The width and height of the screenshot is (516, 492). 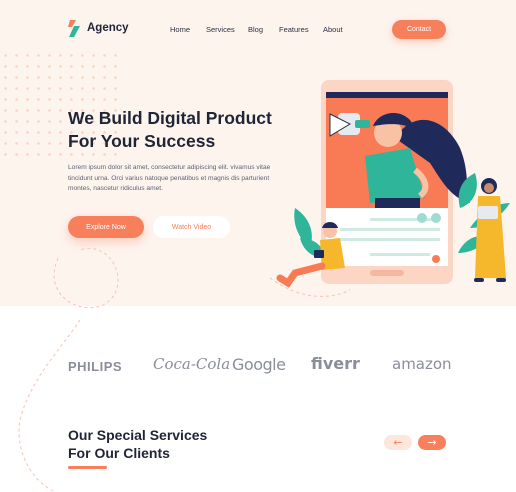 What do you see at coordinates (294, 29) in the screenshot?
I see `nav-features: Features` at bounding box center [294, 29].